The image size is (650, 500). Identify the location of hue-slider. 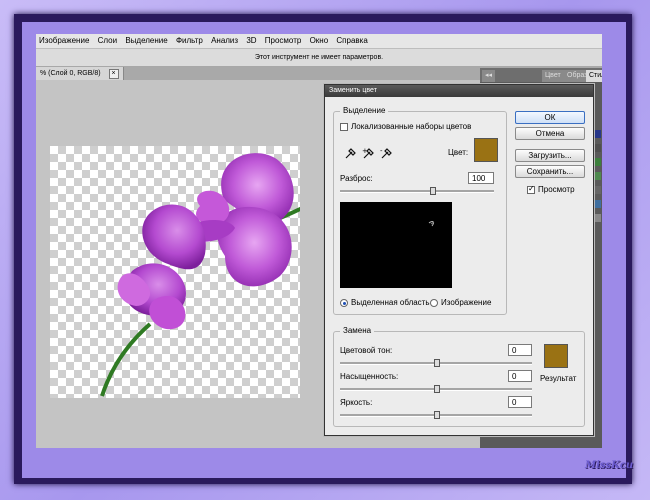
(436, 363).